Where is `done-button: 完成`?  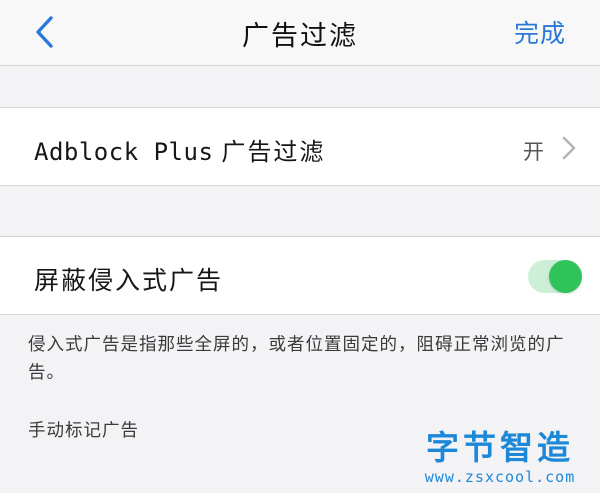 done-button: 完成 is located at coordinates (540, 32).